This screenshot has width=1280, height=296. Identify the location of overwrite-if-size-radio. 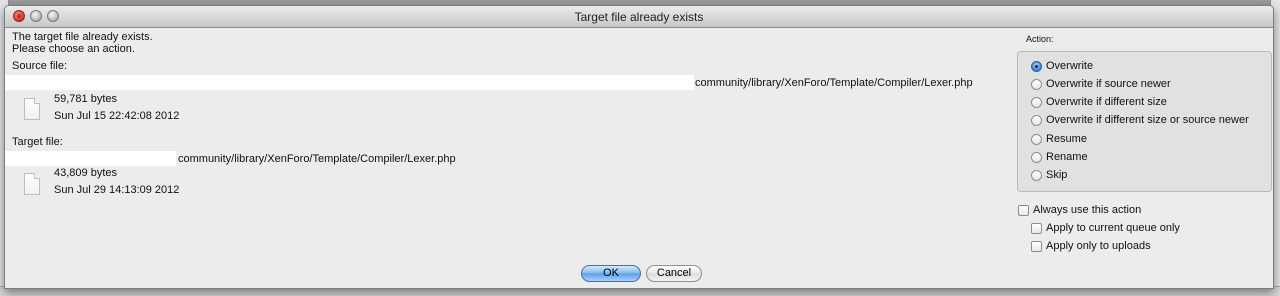
(1036, 102).